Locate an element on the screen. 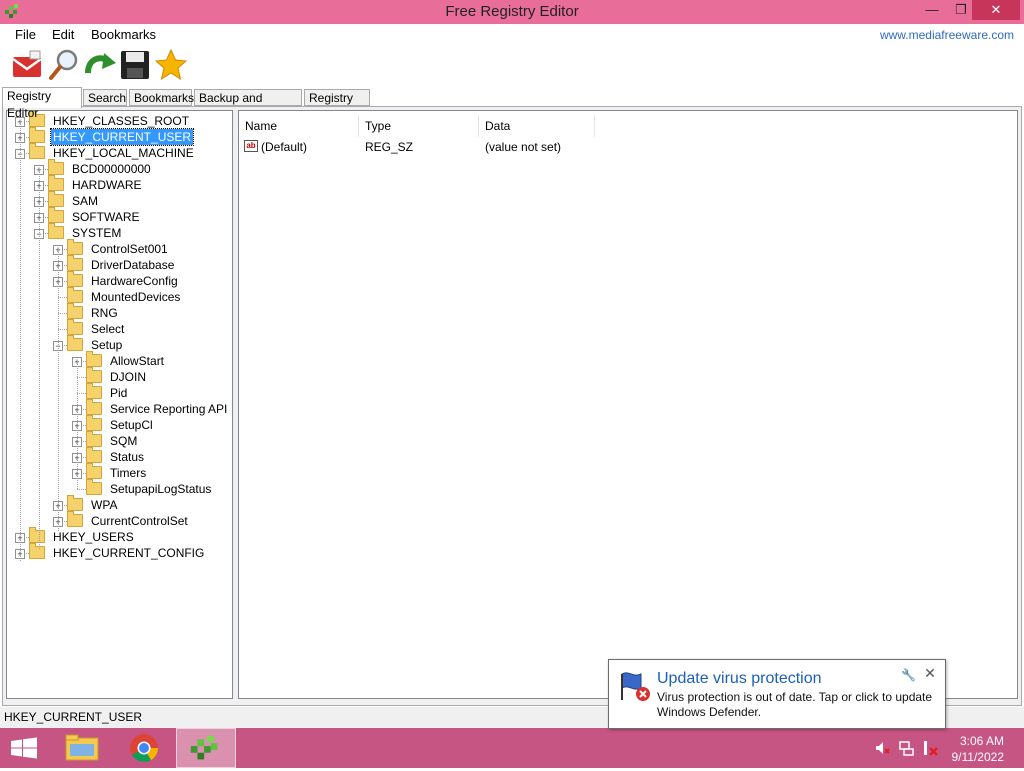 The width and height of the screenshot is (1024, 771). tab-bookmarks: Bookmarks is located at coordinates (161, 97).